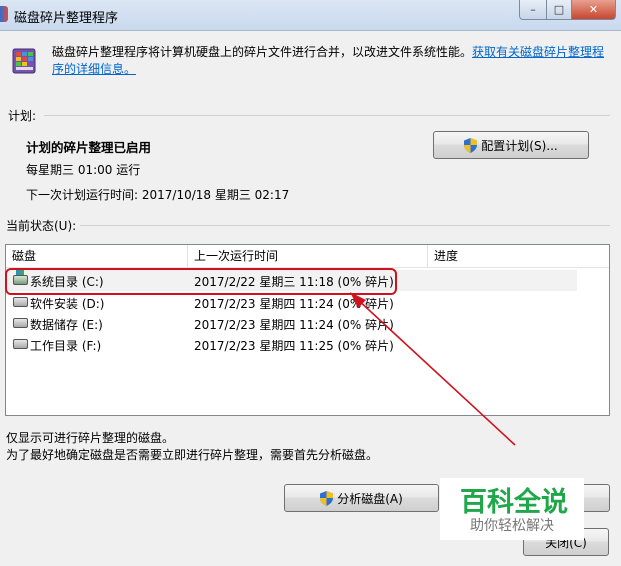 The height and width of the screenshot is (566, 621). What do you see at coordinates (559, 10) in the screenshot?
I see `maximize-button: □` at bounding box center [559, 10].